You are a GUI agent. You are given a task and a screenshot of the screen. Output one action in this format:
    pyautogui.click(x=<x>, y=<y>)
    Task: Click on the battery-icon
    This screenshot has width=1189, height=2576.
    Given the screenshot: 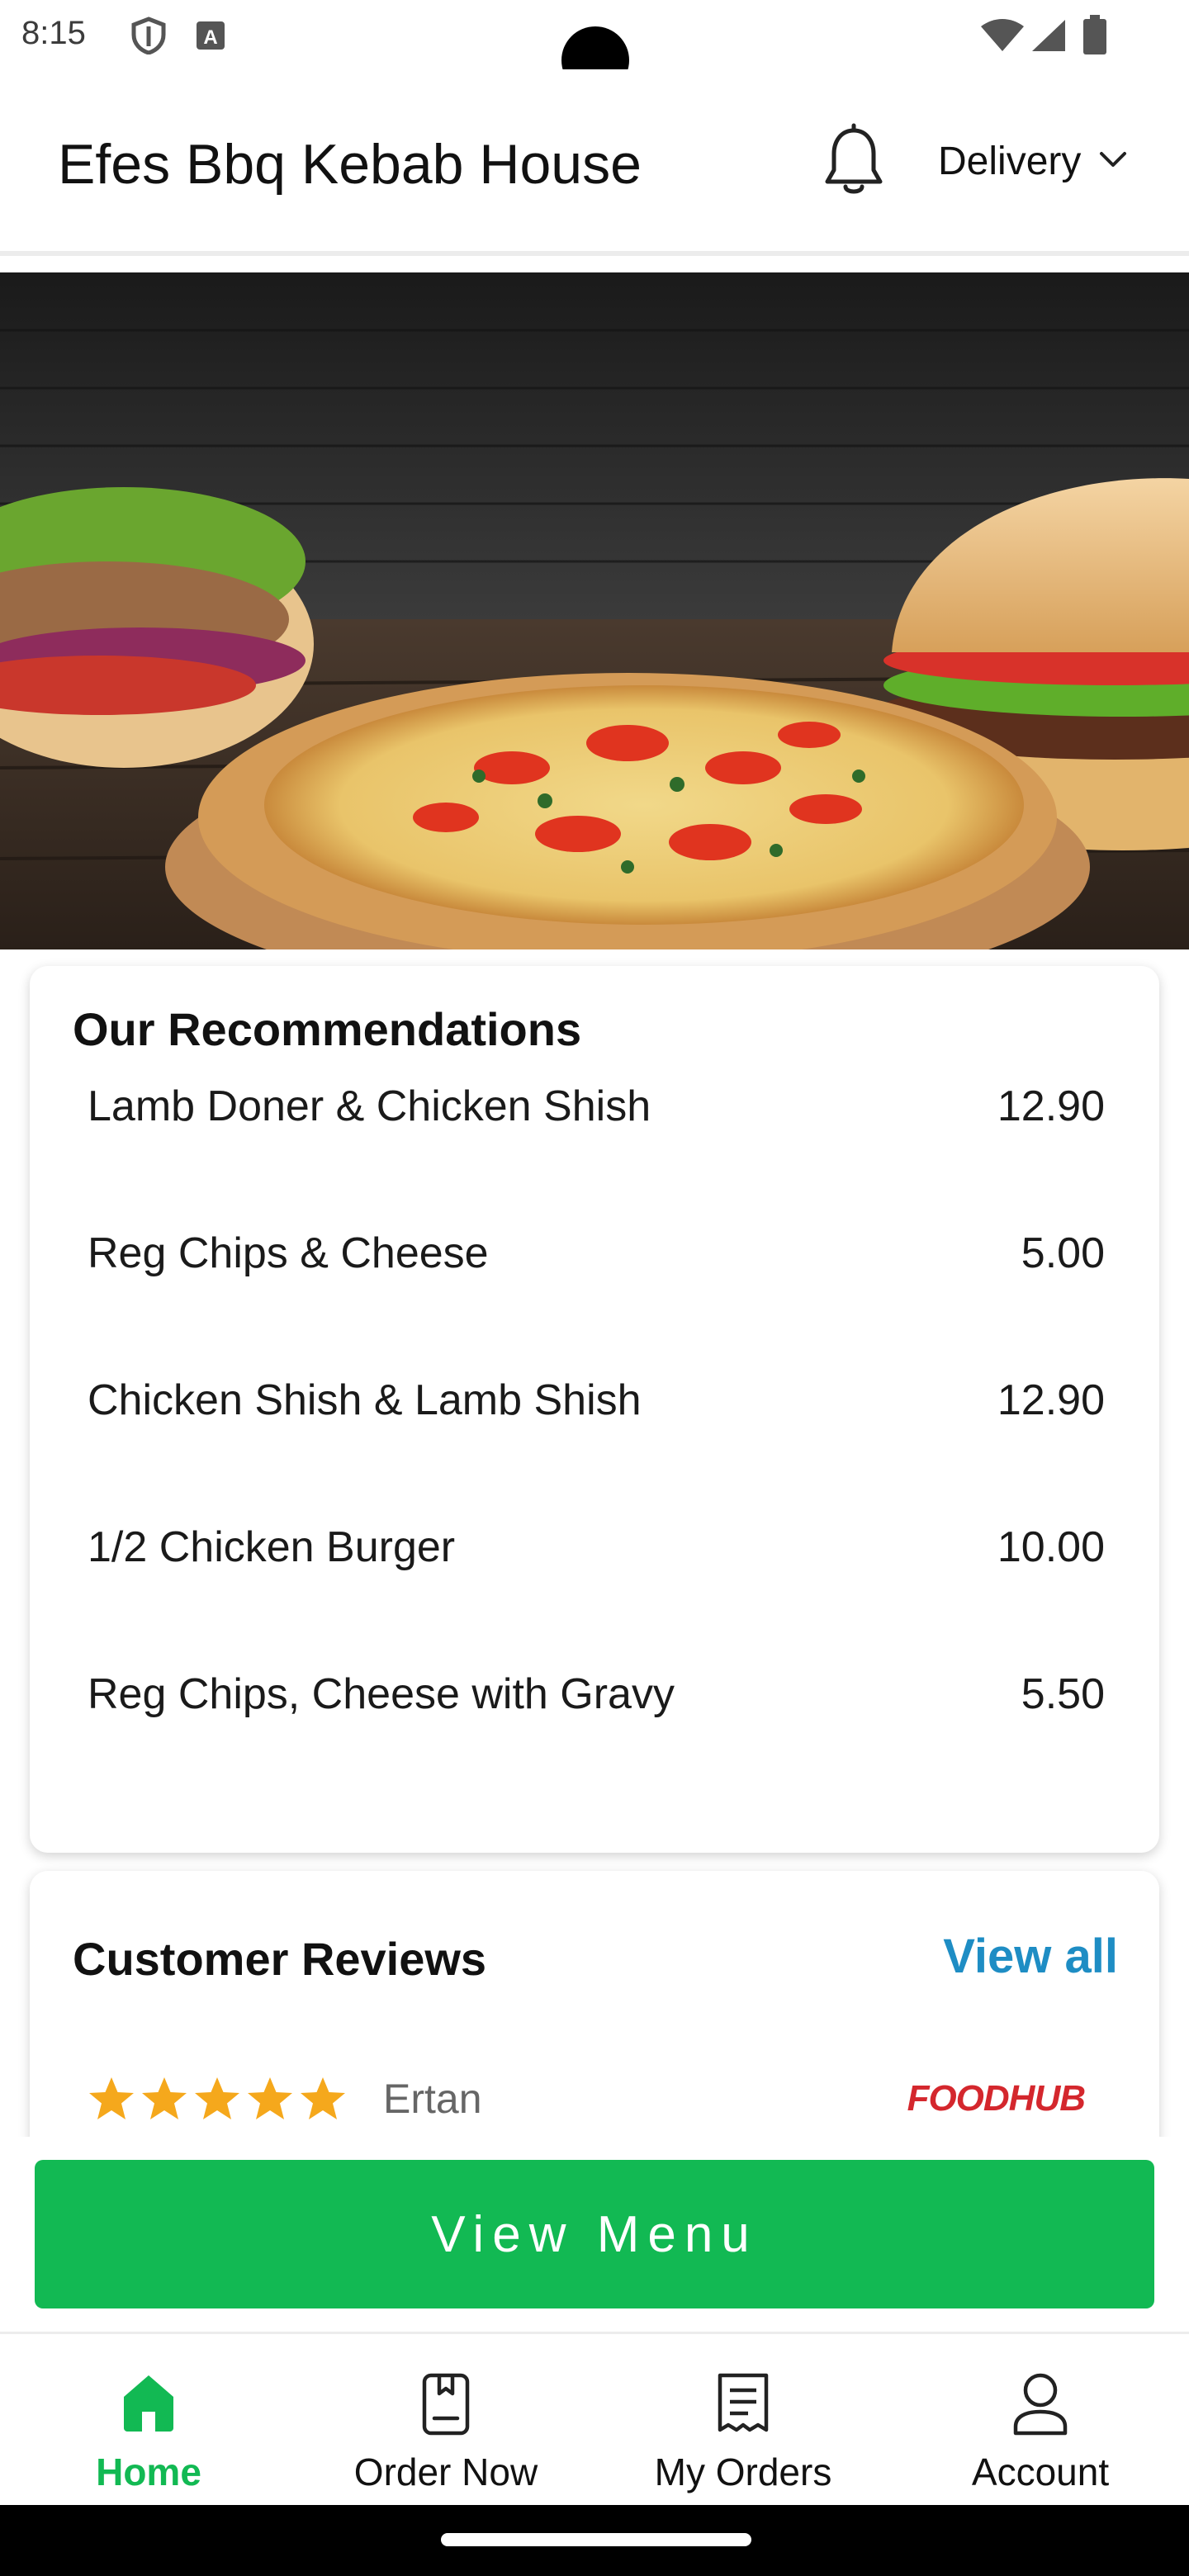 What is the action you would take?
    pyautogui.click(x=1094, y=37)
    